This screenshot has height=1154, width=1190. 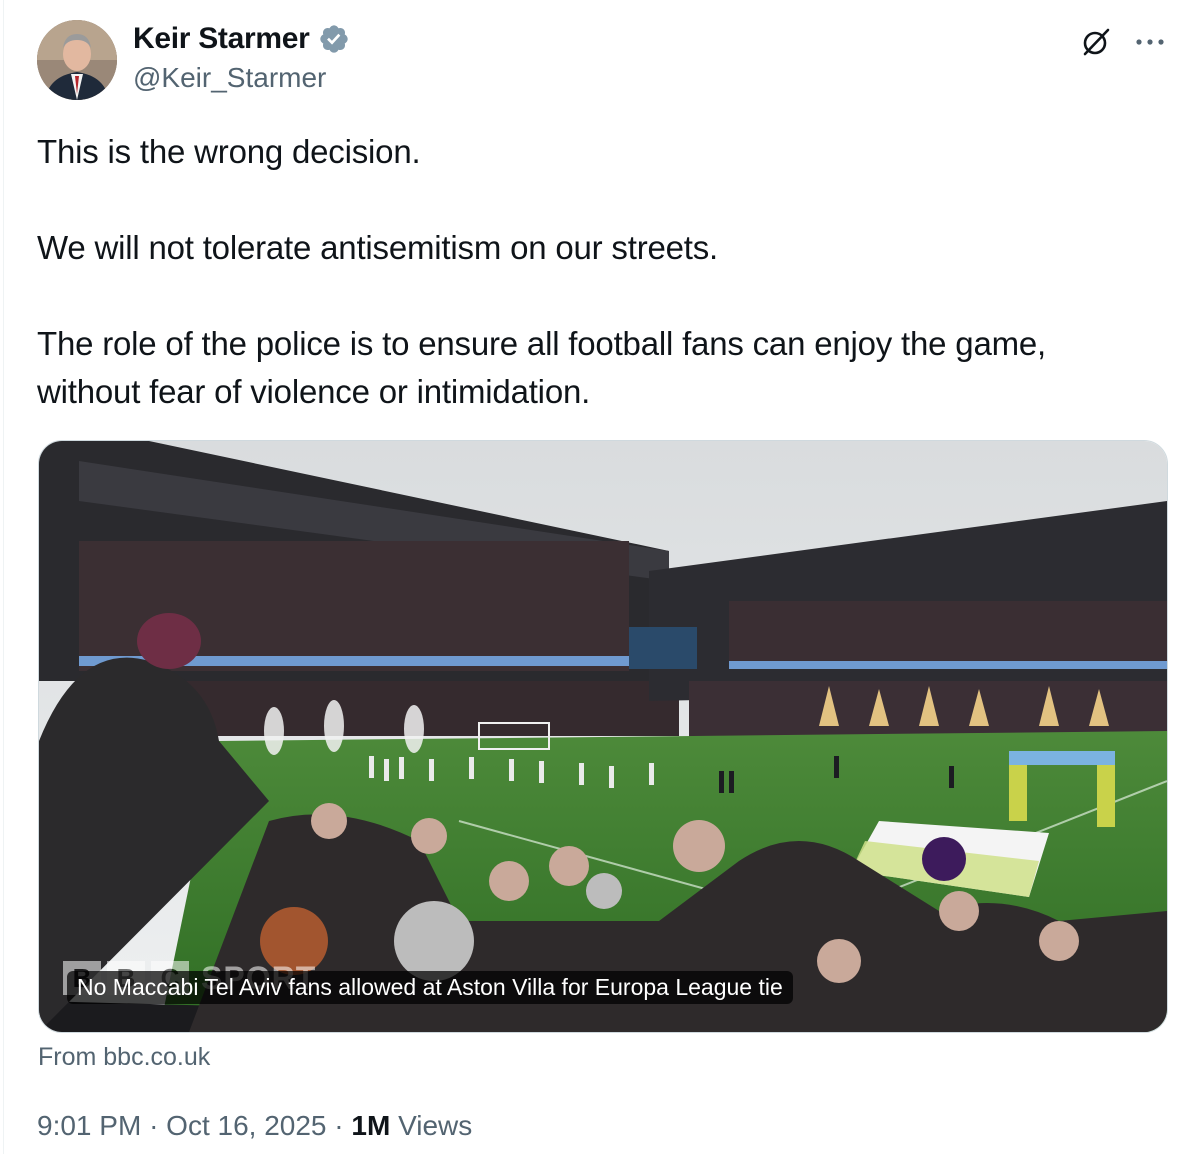 What do you see at coordinates (435, 1125) in the screenshot?
I see `views-label: Views` at bounding box center [435, 1125].